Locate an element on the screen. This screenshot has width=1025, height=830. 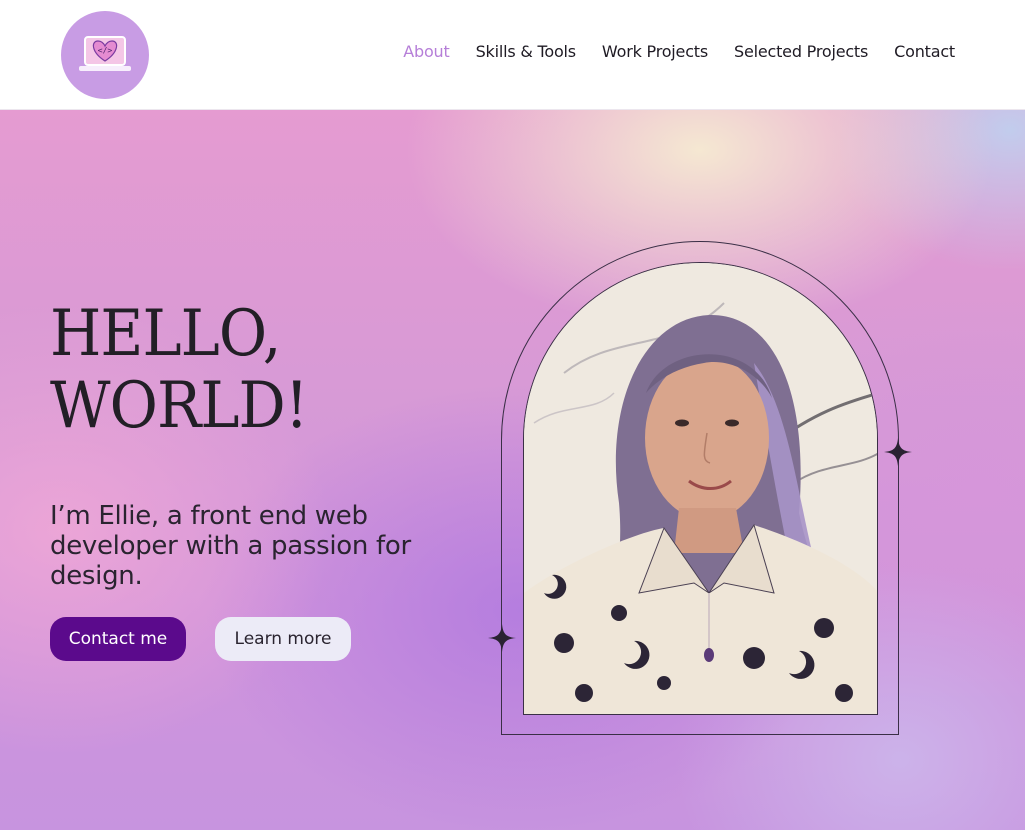
nav-skills-tools: Skills & Tools is located at coordinates (526, 51).